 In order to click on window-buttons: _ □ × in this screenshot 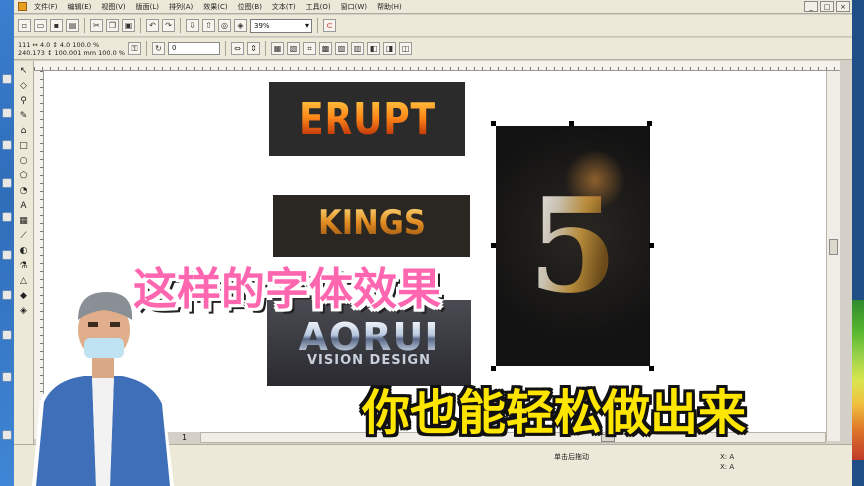, I will do `click(827, 6)`.